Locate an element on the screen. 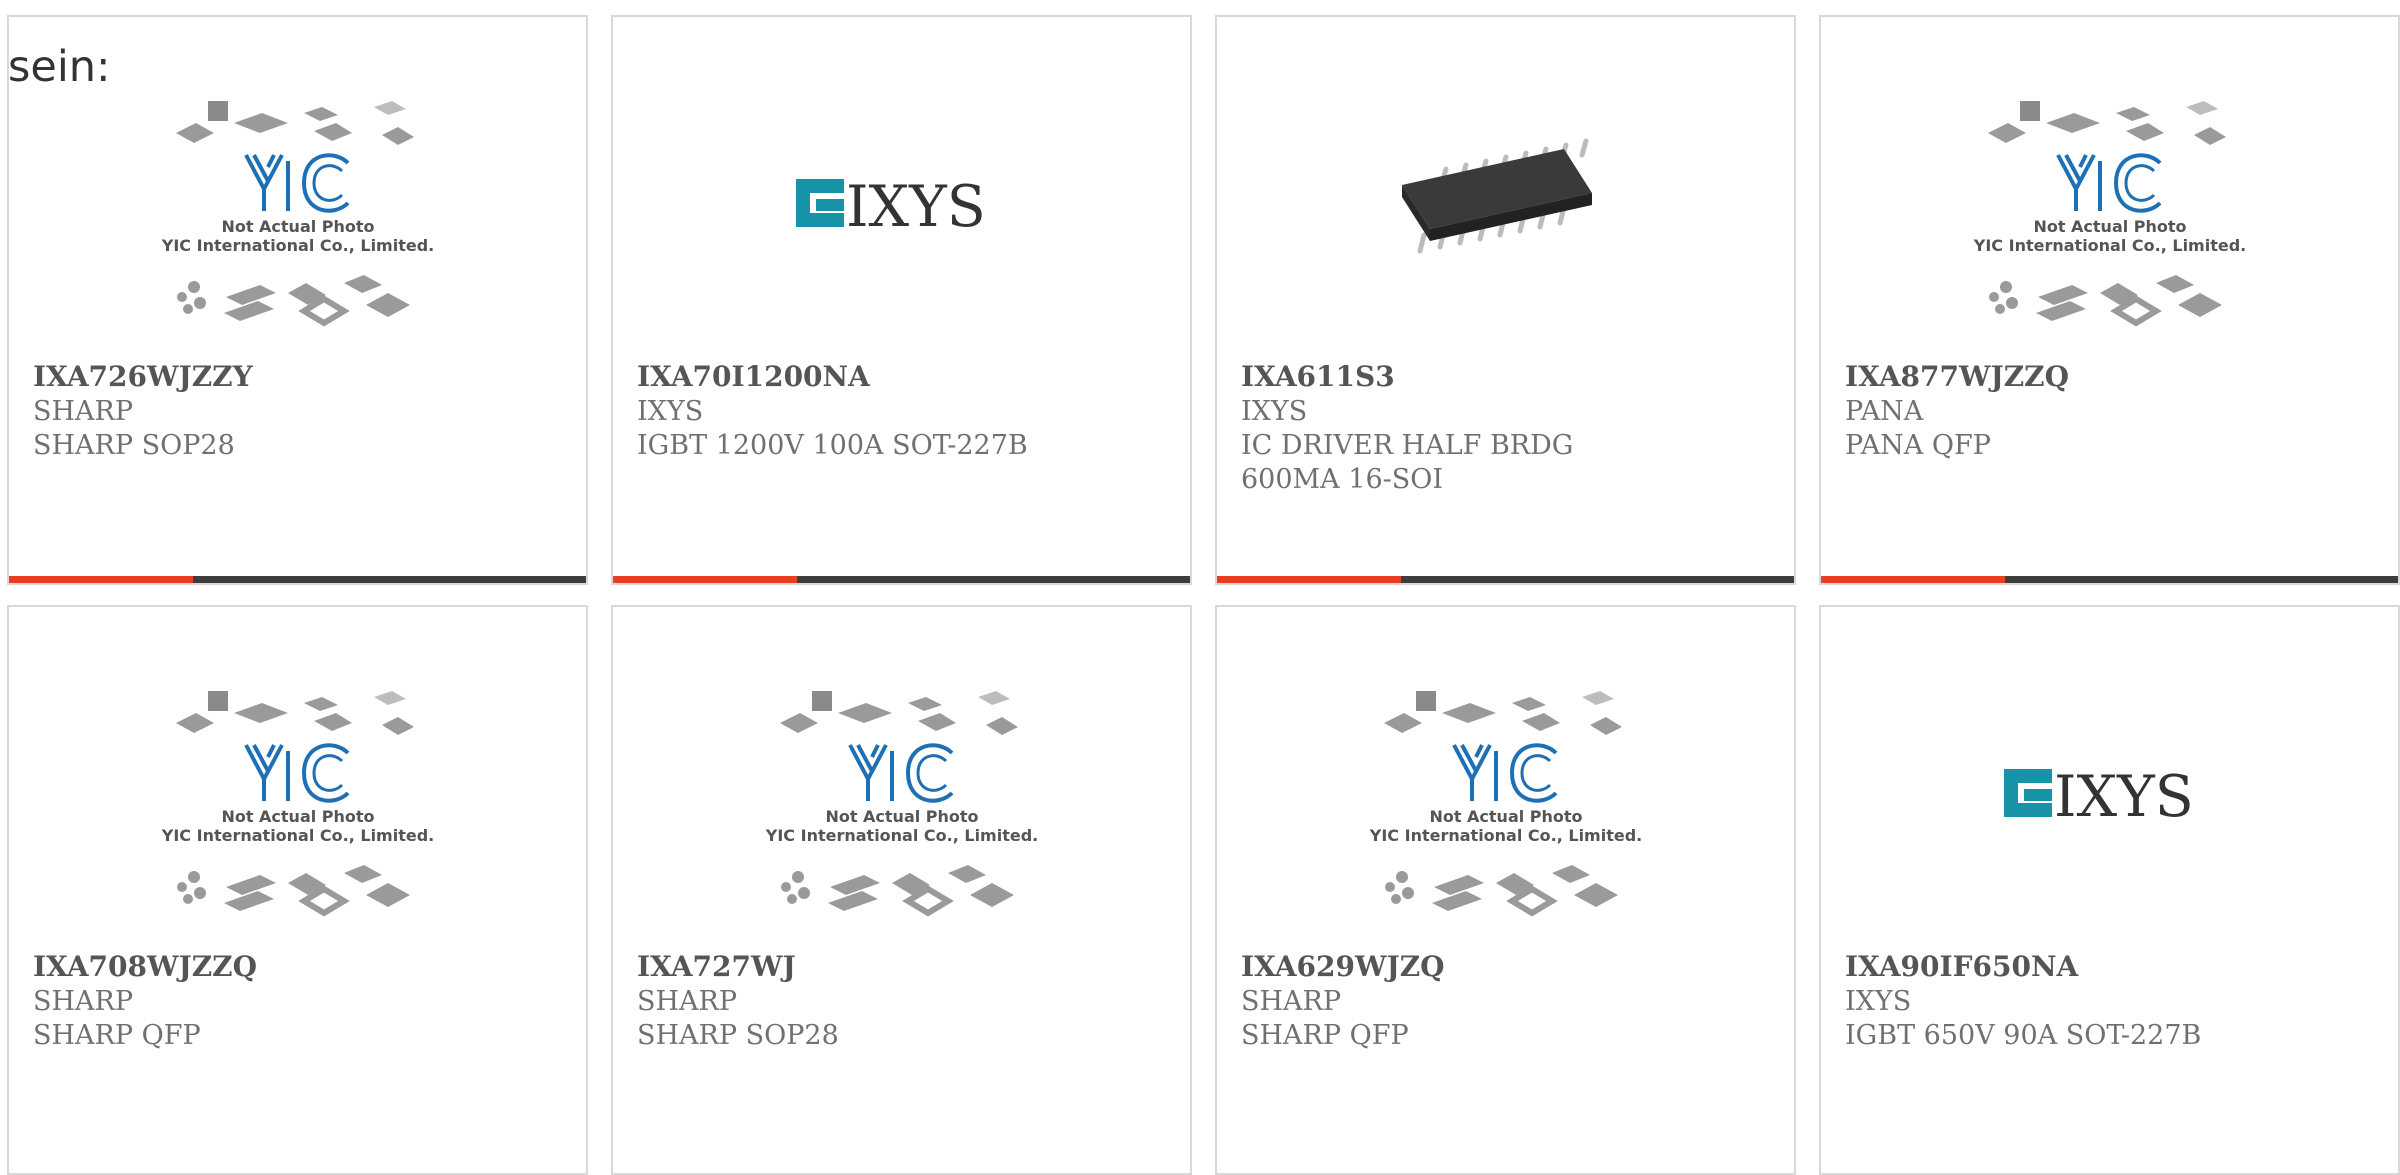 The width and height of the screenshot is (2400, 1175). part-number: IXA727WJ is located at coordinates (905, 967).